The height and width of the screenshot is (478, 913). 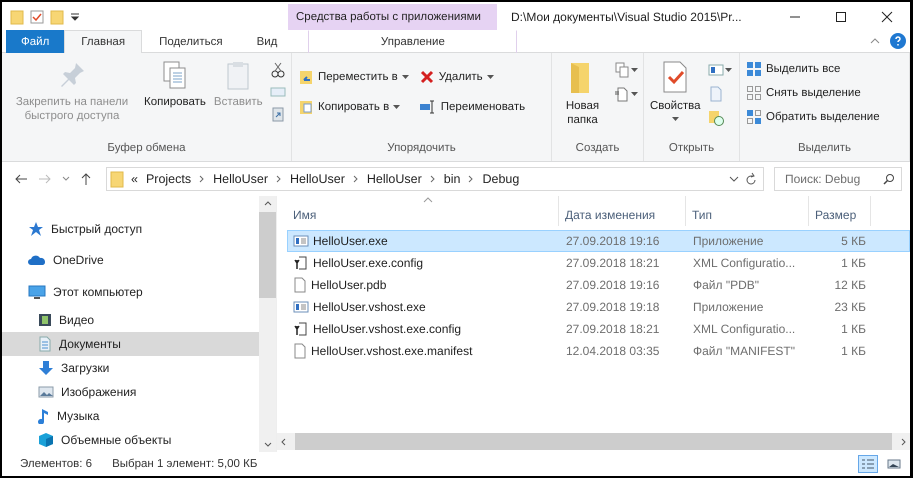 What do you see at coordinates (300, 285) in the screenshot?
I see `file-icon` at bounding box center [300, 285].